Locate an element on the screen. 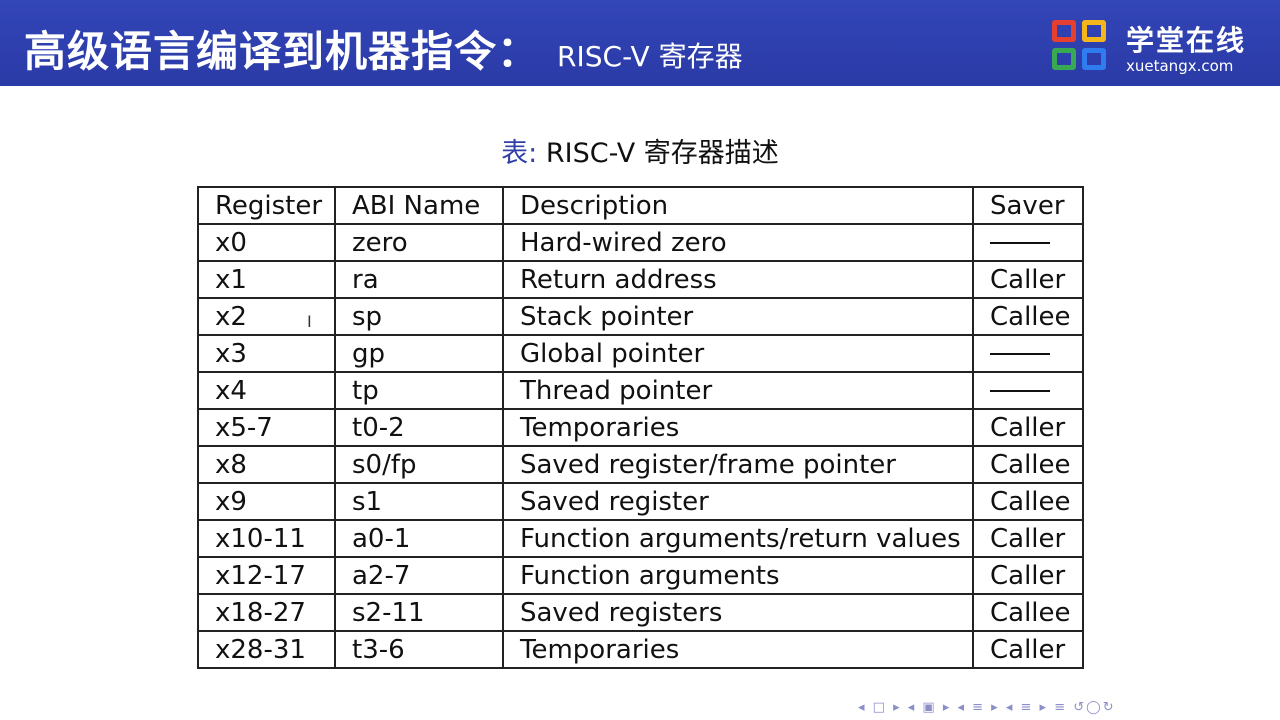 This screenshot has width=1280, height=720. cell-register: x9 is located at coordinates (266, 501).